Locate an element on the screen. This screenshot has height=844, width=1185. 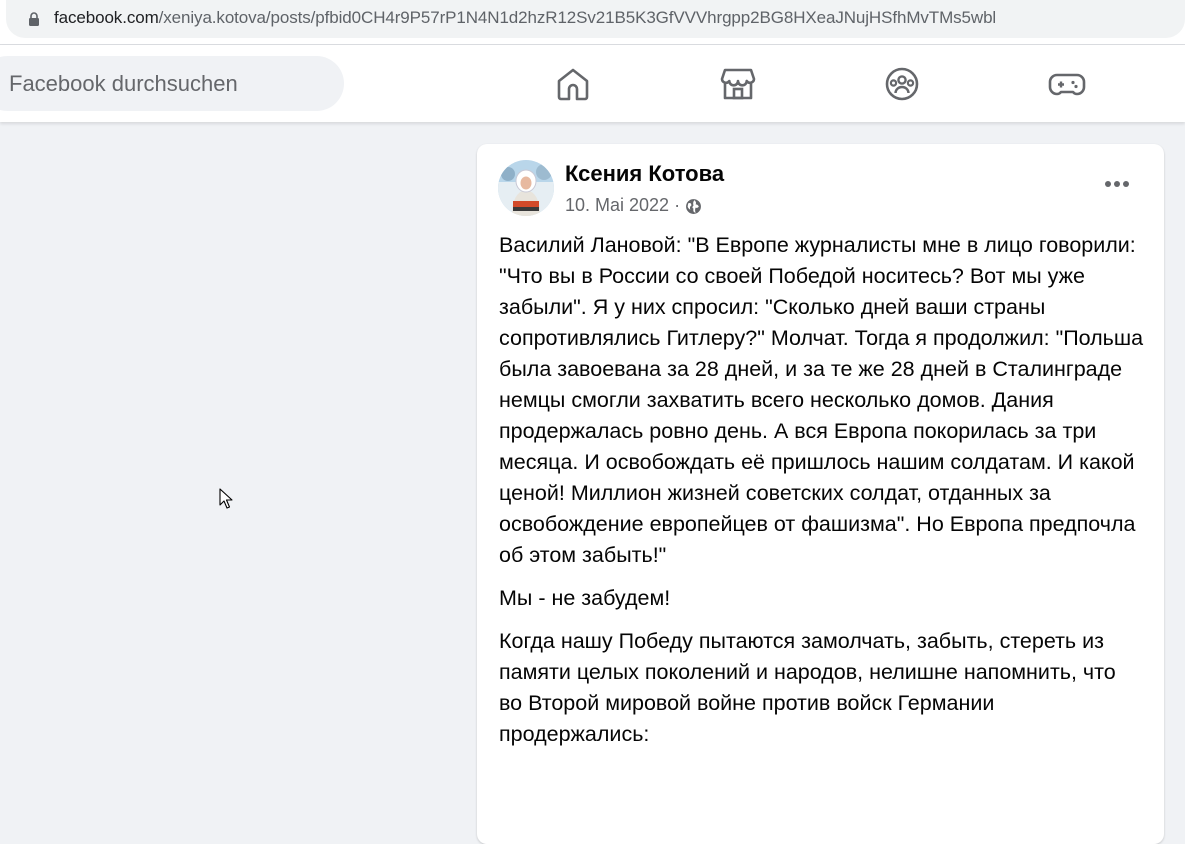
globe-icon is located at coordinates (693, 206).